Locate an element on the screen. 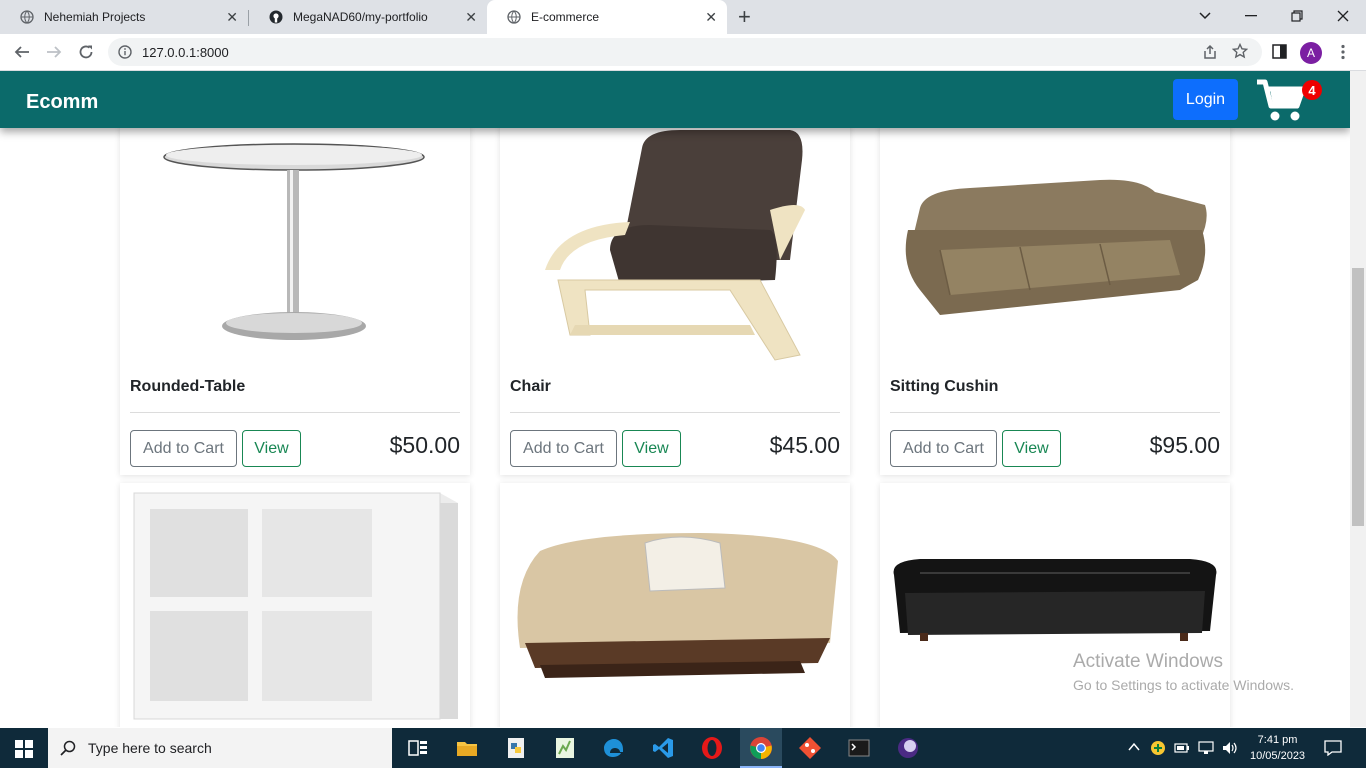  tab-title: MegaNAD60/my-portfolio is located at coordinates (360, 17).